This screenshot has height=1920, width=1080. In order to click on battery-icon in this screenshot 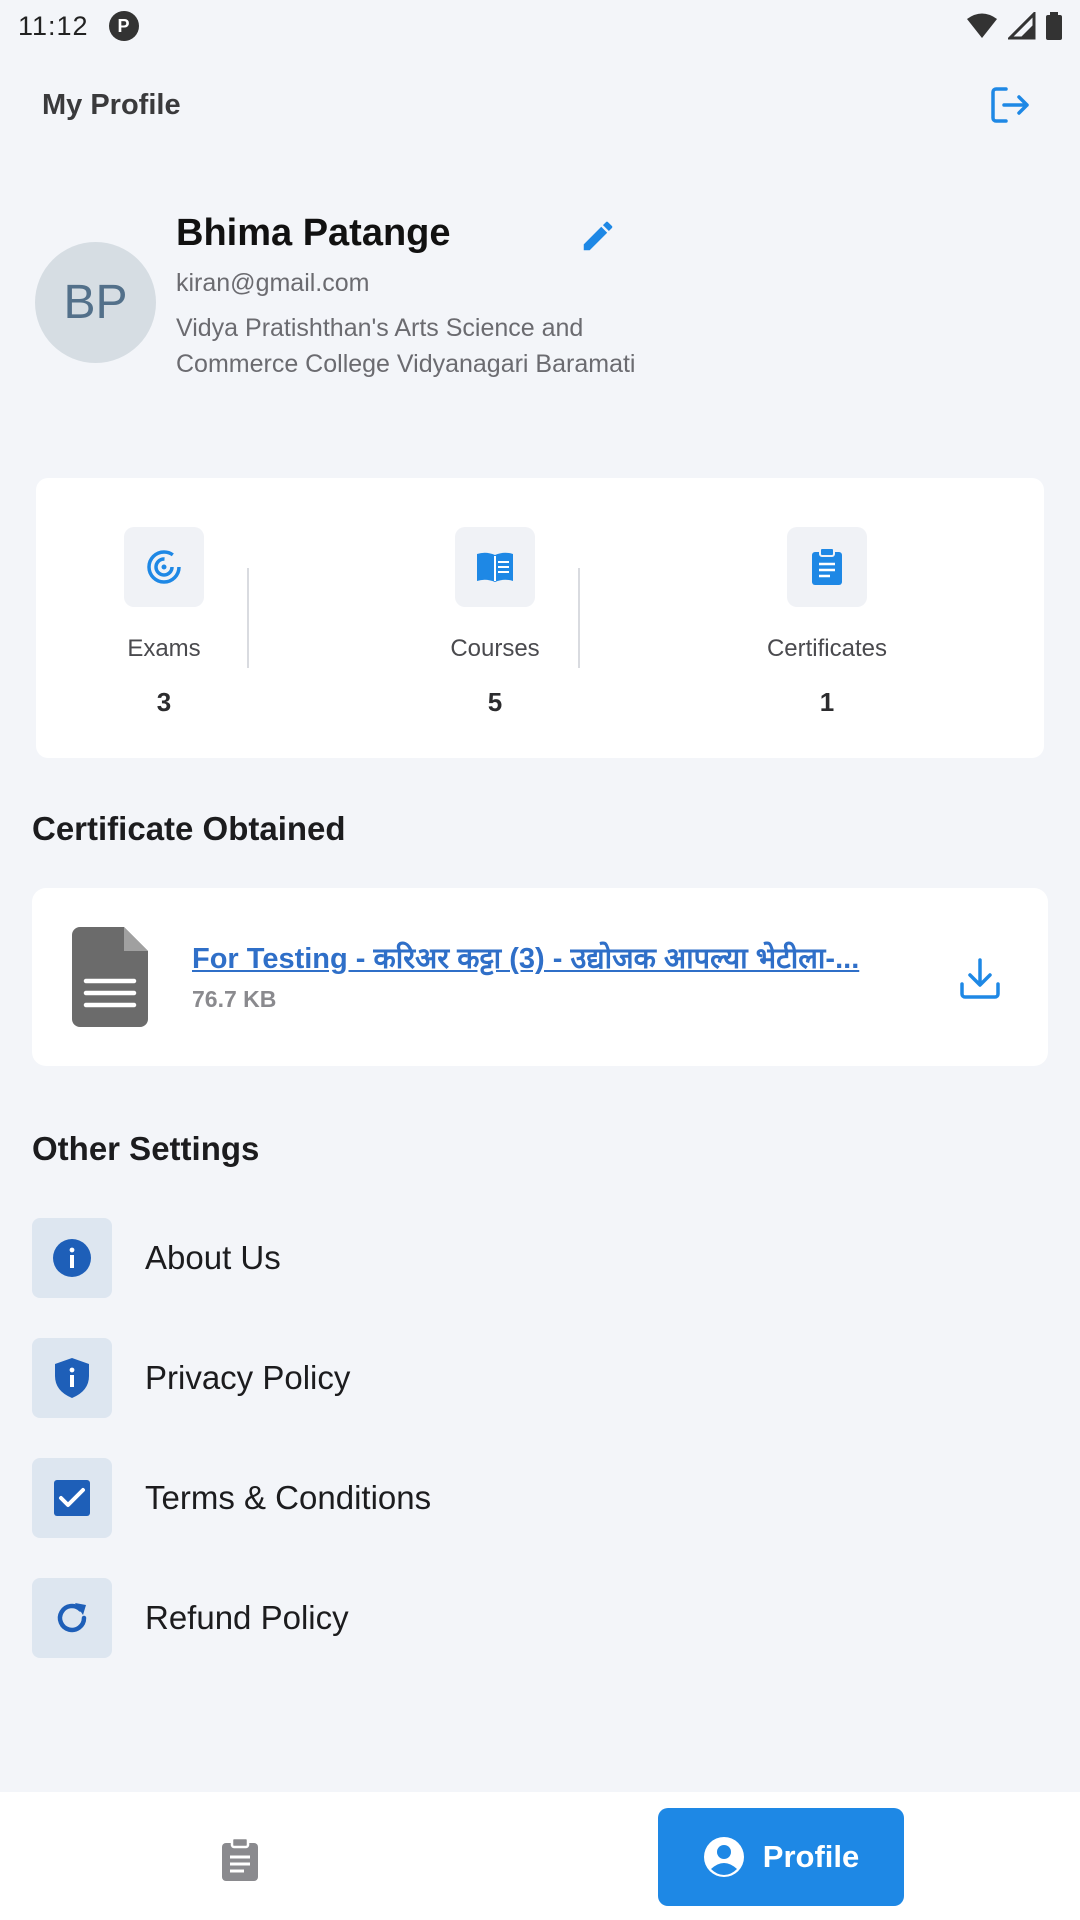, I will do `click(1054, 26)`.